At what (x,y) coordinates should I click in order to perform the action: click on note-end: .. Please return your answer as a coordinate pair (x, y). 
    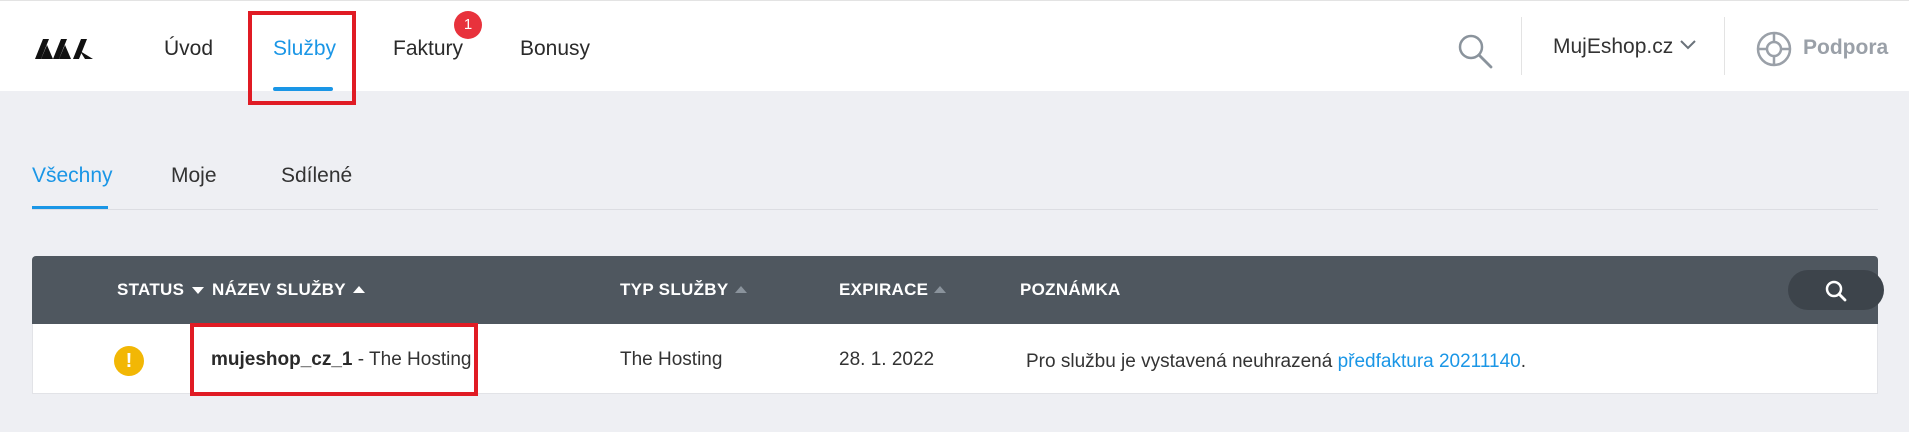
    Looking at the image, I should click on (1523, 361).